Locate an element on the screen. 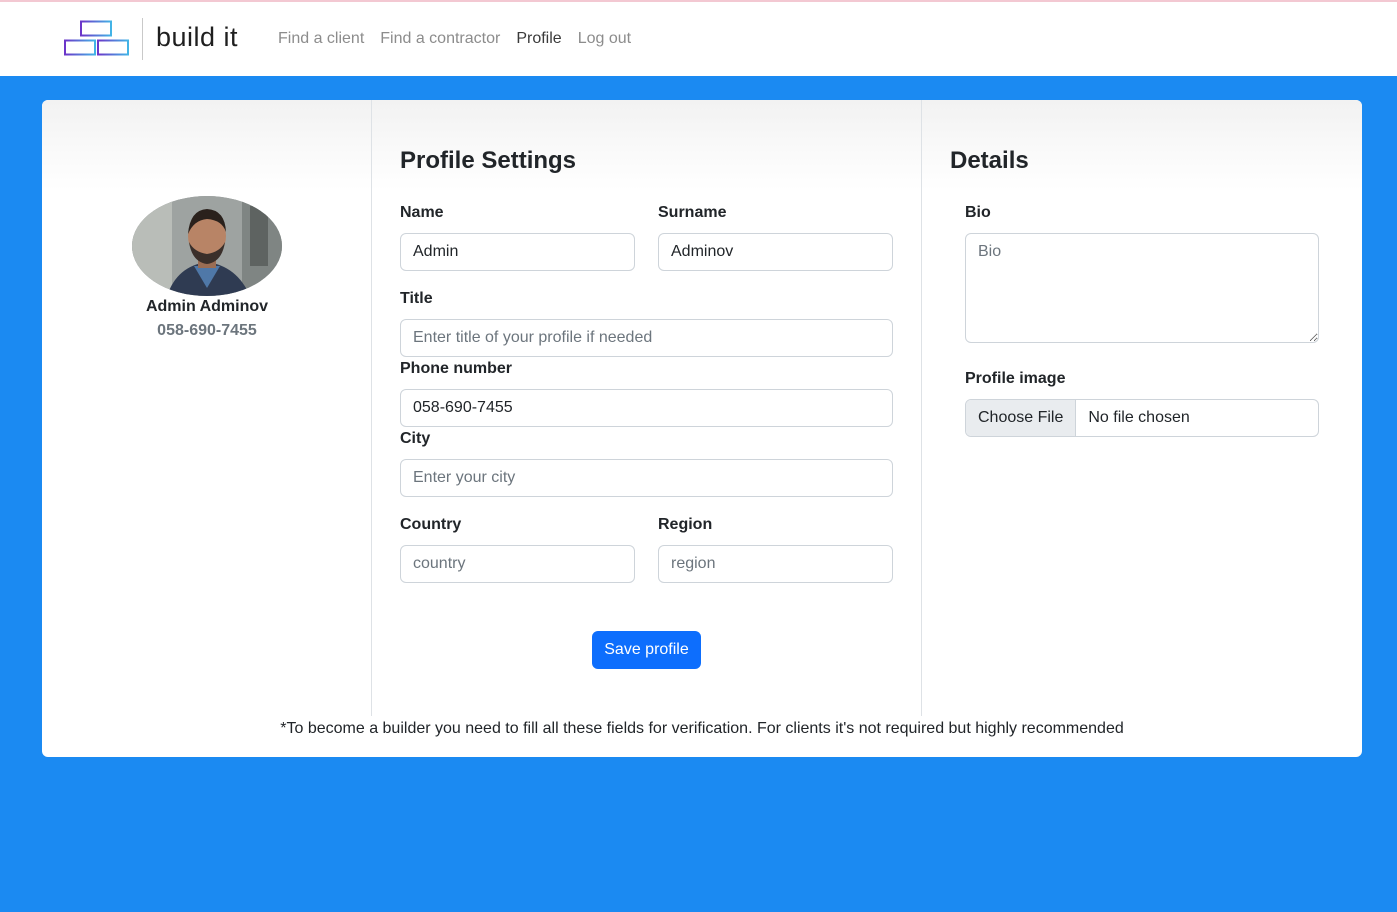  logo-divider is located at coordinates (142, 39).